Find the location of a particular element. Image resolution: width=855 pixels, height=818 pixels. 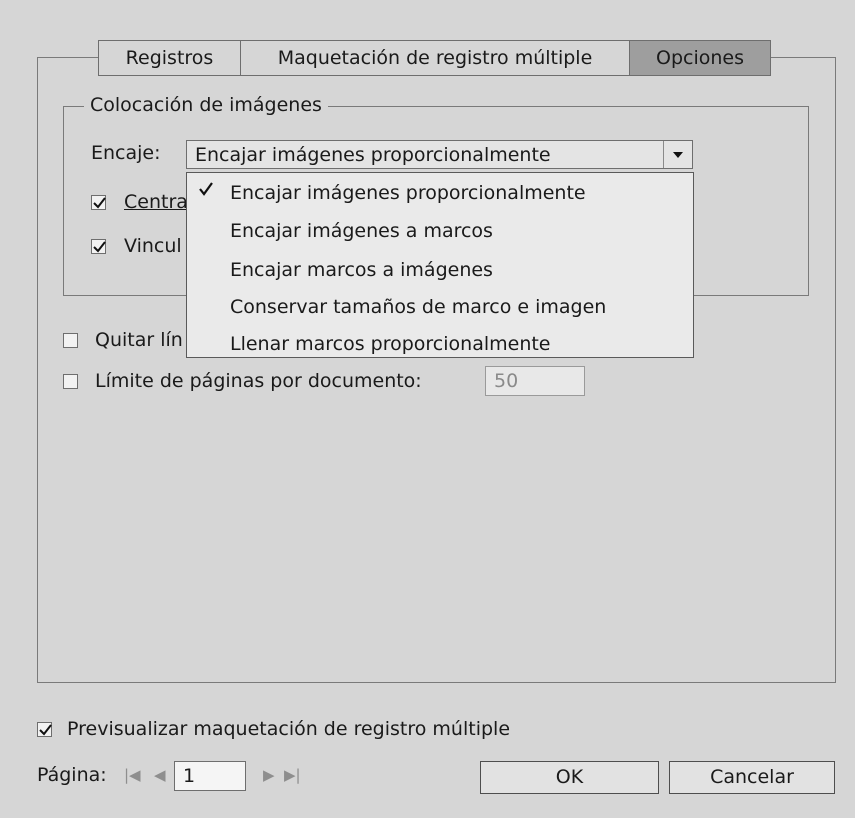

image-placement-legend: Colocación de imágenes is located at coordinates (206, 105).